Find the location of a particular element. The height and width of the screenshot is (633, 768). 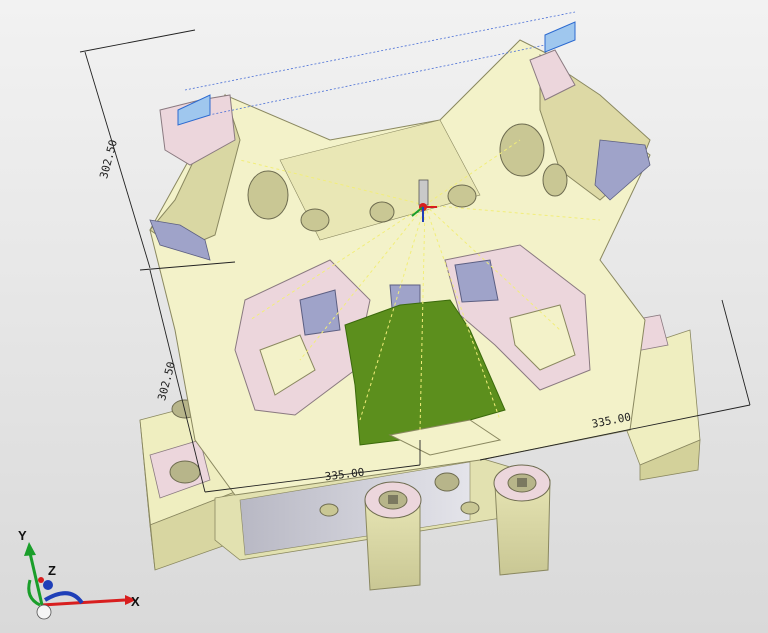

stock-corner-right is located at coordinates (560, 37).